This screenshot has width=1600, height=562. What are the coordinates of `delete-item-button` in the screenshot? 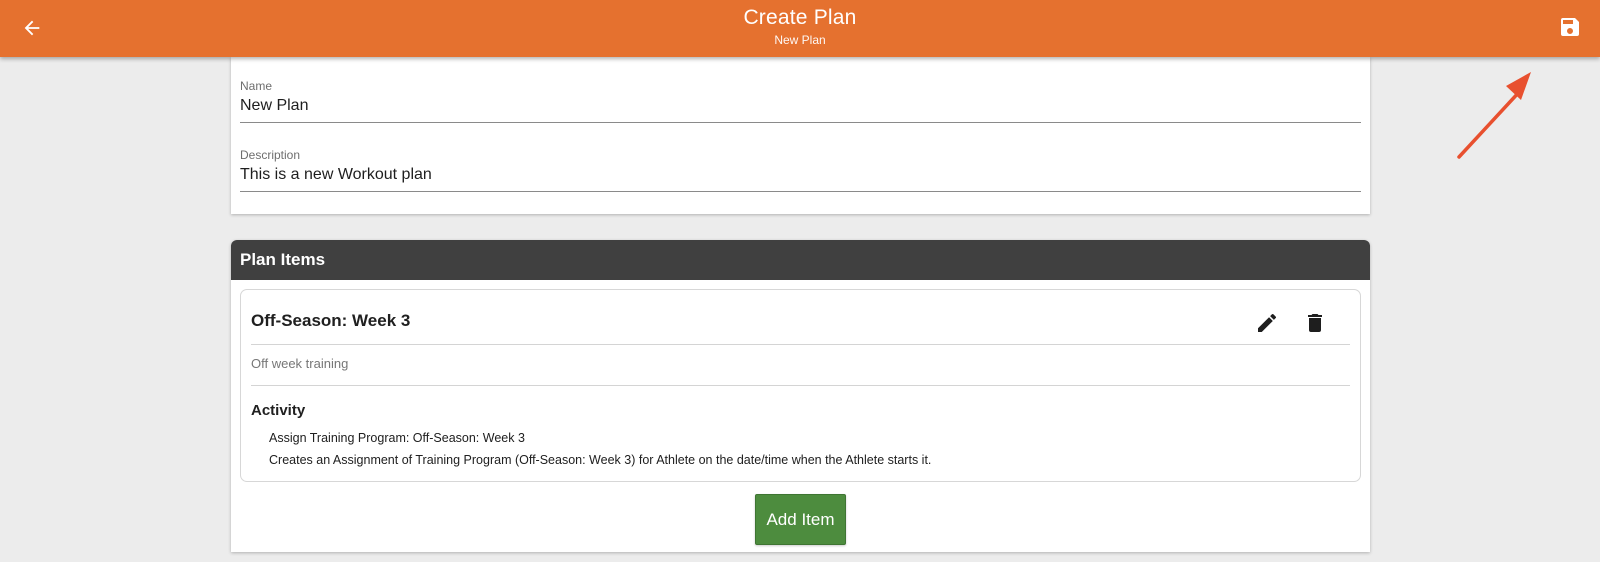 It's located at (1315, 323).